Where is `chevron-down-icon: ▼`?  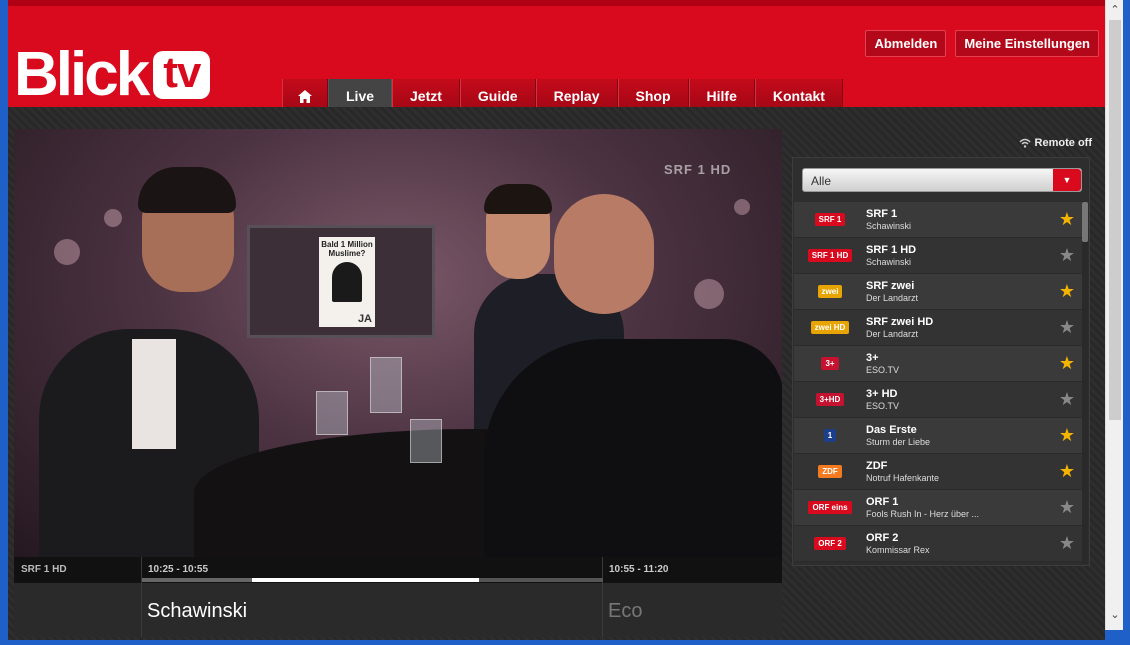 chevron-down-icon: ▼ is located at coordinates (1067, 180).